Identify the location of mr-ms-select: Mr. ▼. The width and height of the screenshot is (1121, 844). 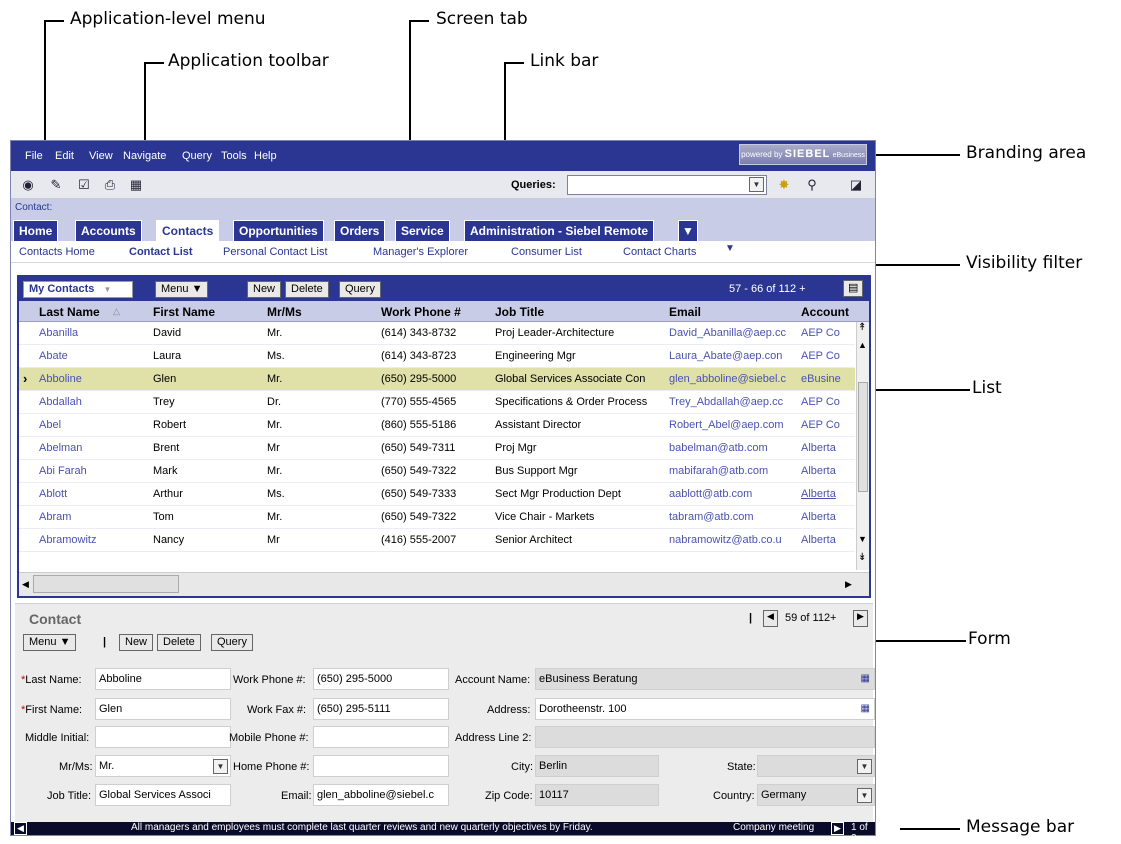
(163, 766).